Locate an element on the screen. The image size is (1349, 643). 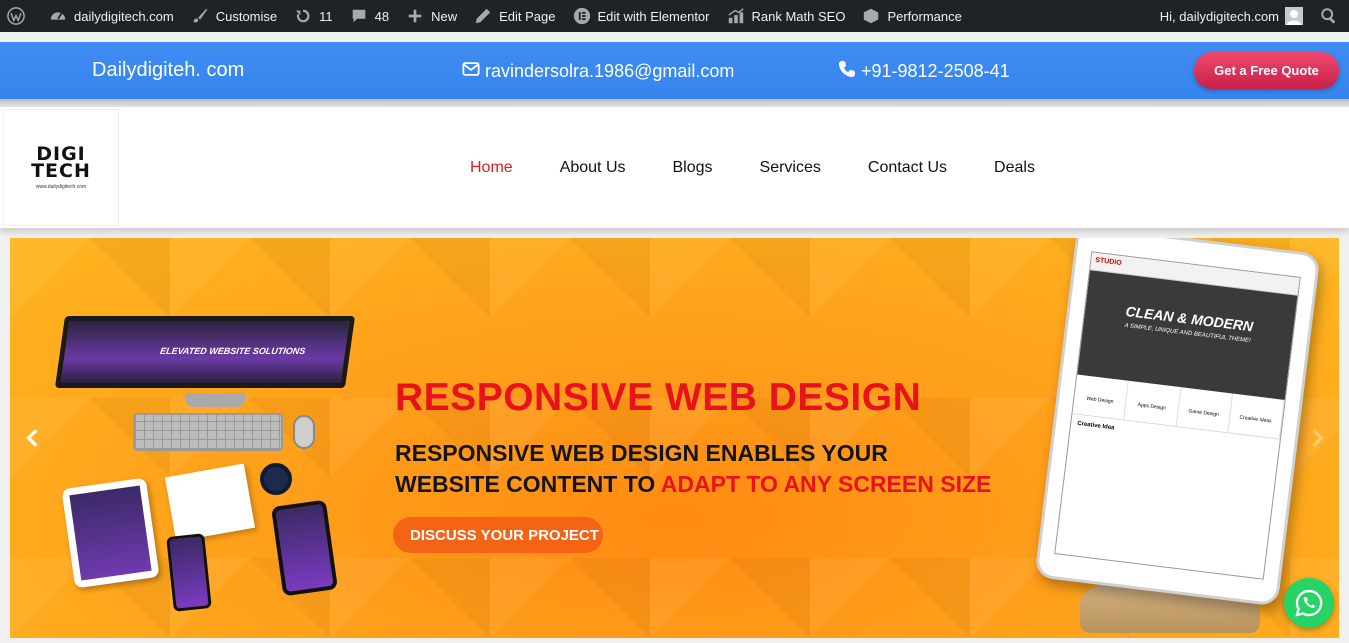
nav-contact-us: Contact Us is located at coordinates (907, 168).